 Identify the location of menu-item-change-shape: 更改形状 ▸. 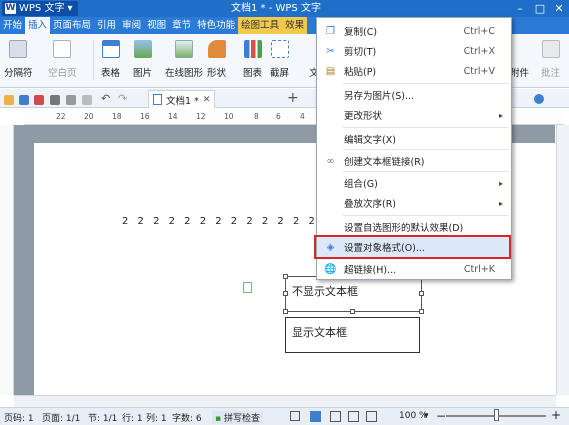
(414, 115).